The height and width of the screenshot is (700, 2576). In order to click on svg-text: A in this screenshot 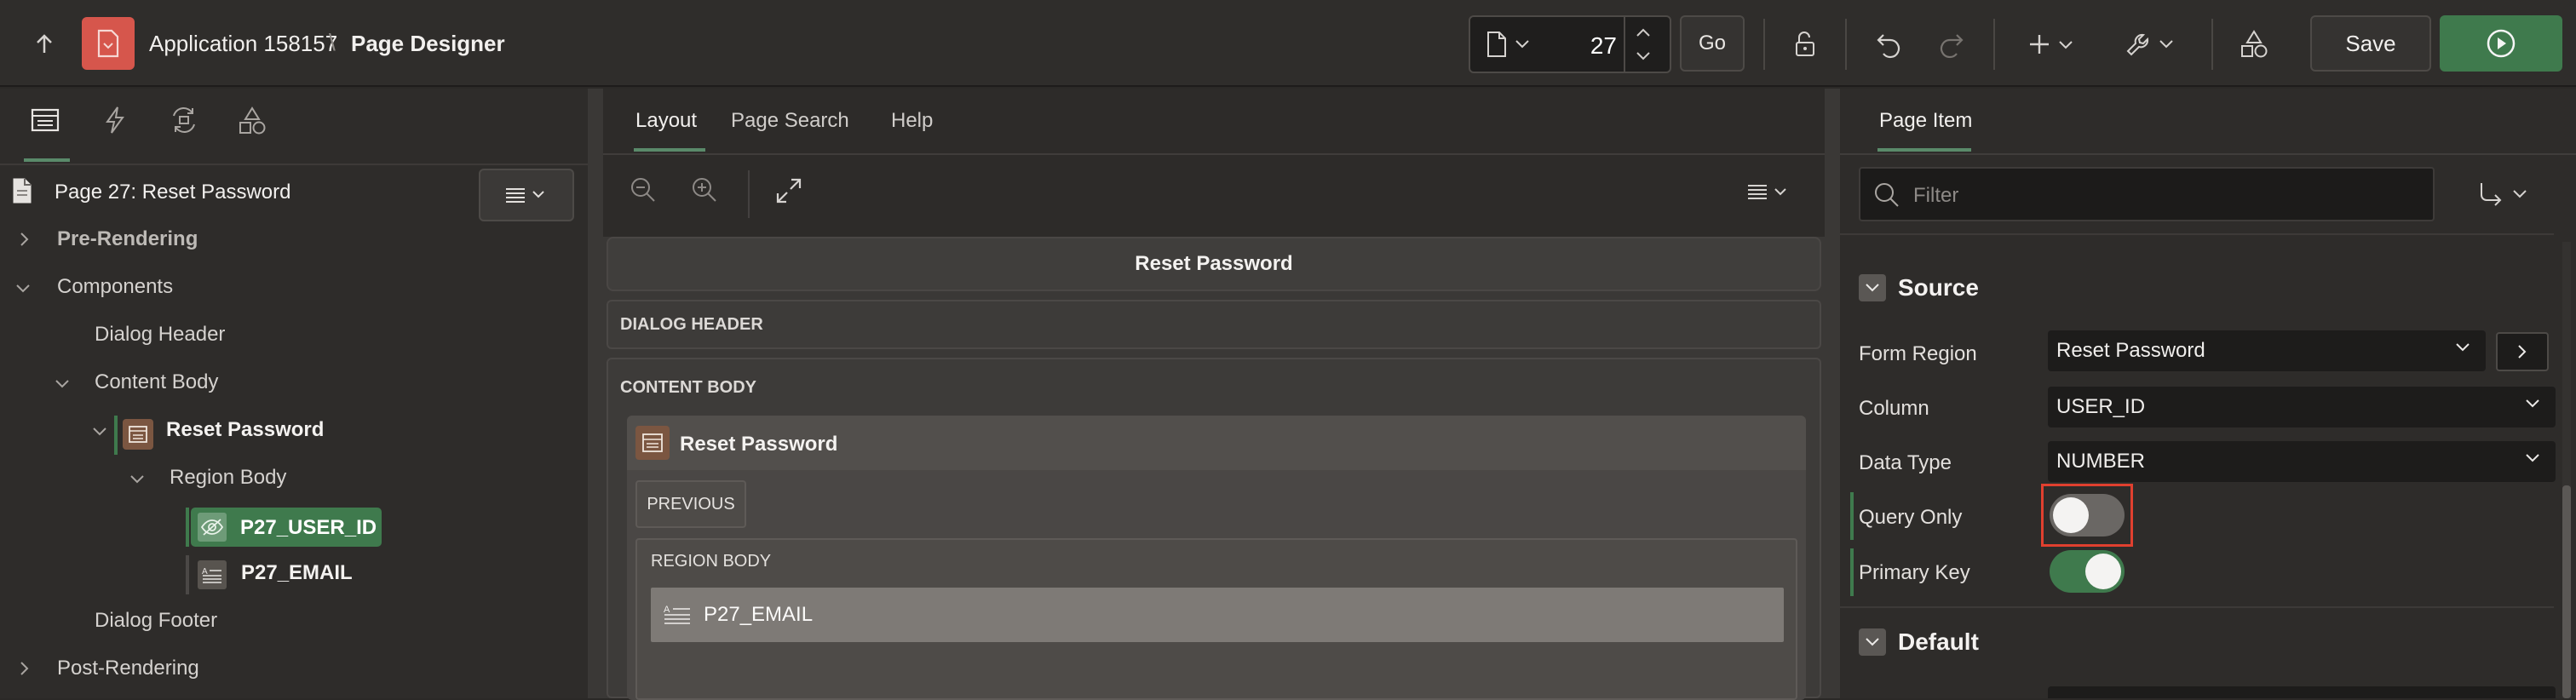, I will do `click(667, 610)`.